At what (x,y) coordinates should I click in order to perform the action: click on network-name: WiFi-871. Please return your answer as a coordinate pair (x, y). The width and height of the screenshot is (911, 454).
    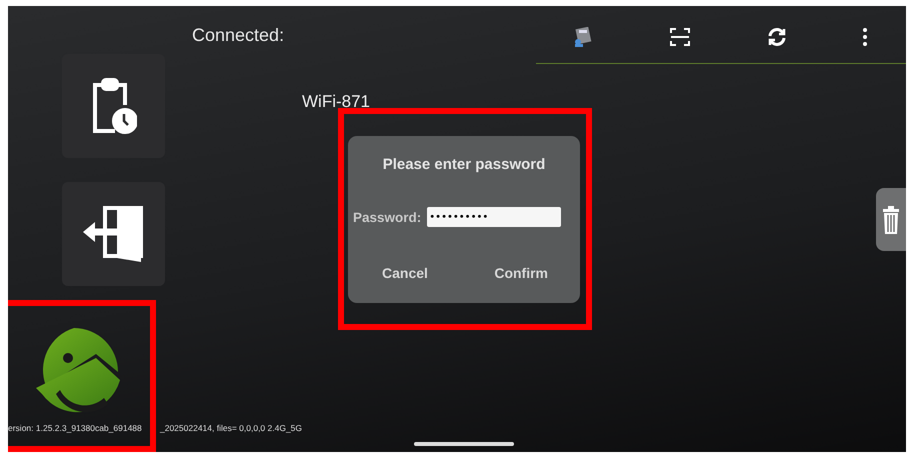
    Looking at the image, I should click on (336, 102).